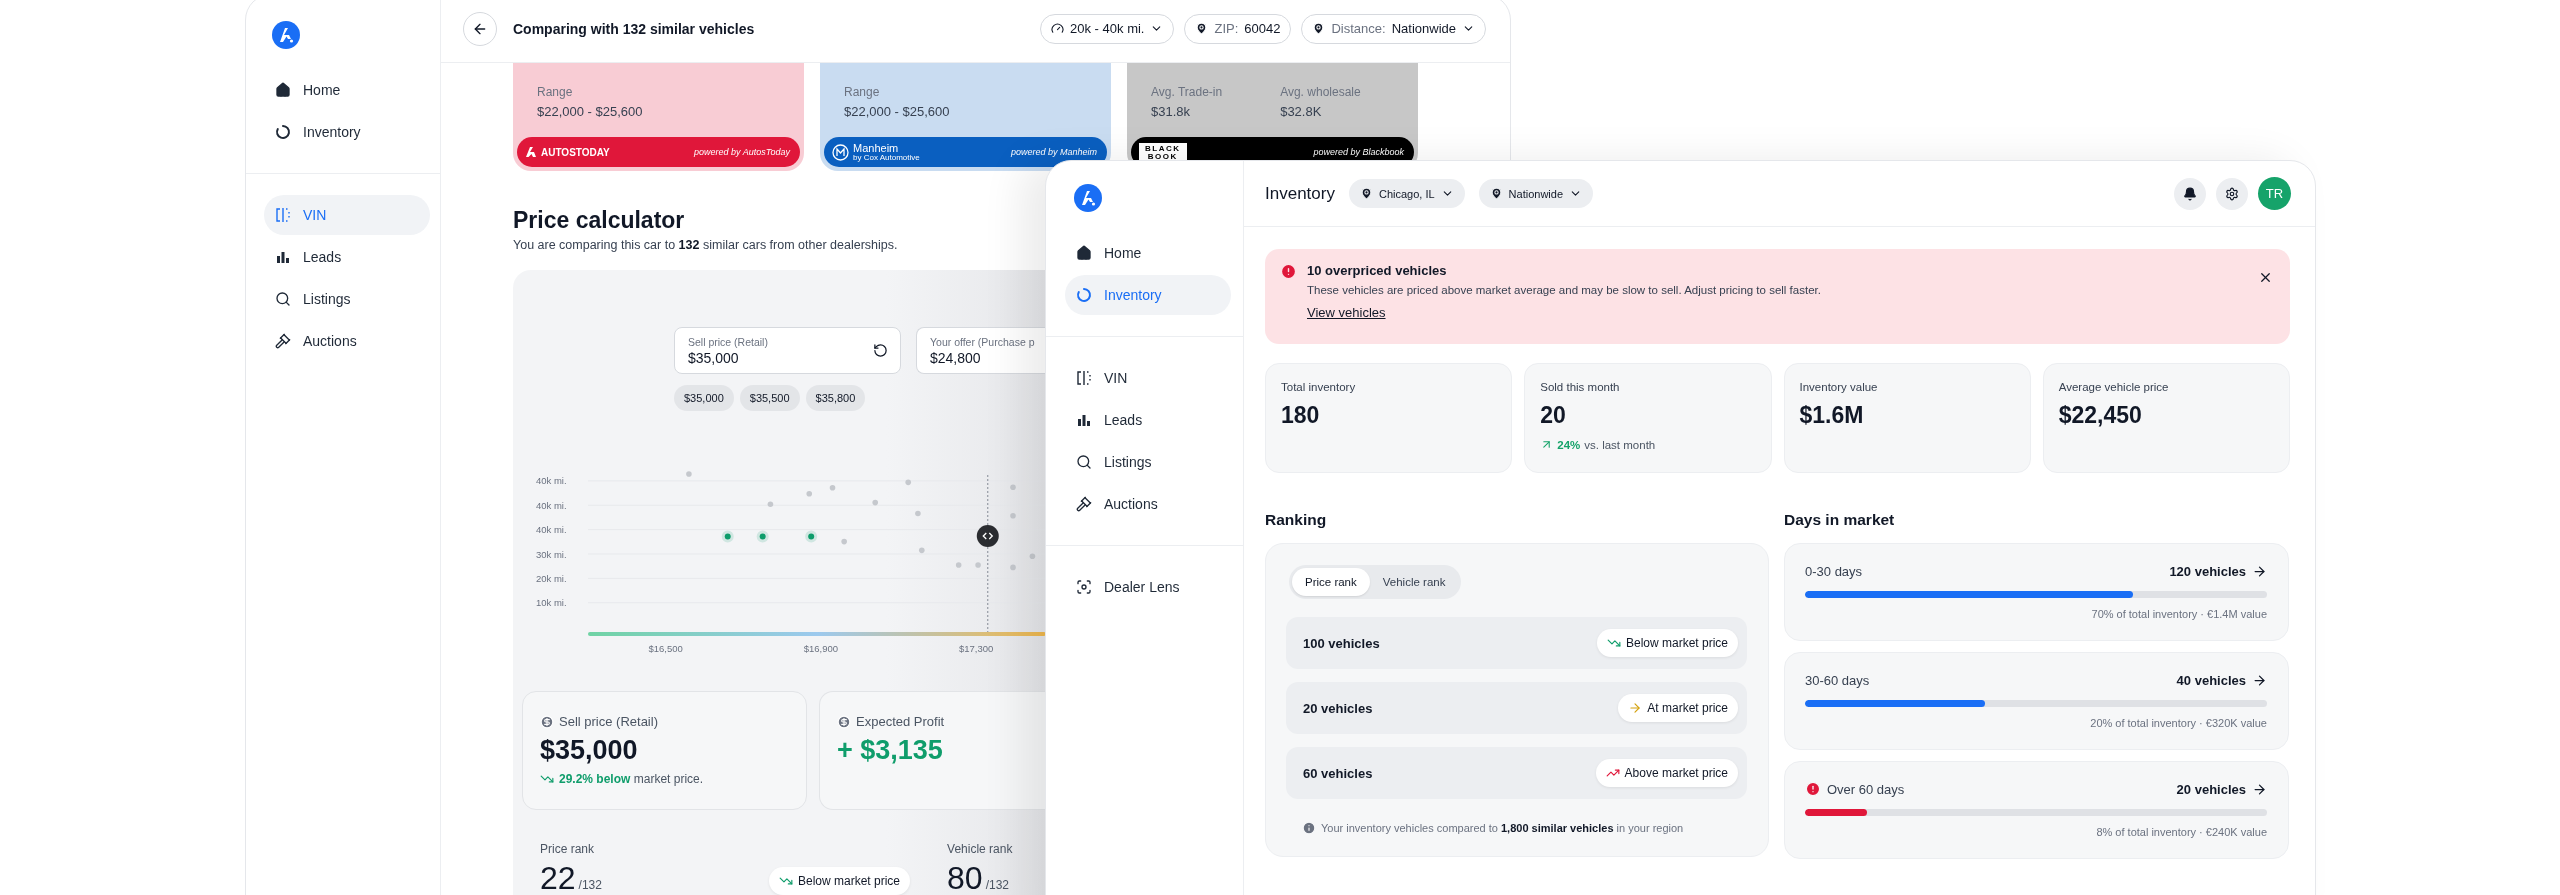  I want to click on days-detail: 8% of total inventory · €240K value, so click(2181, 832).